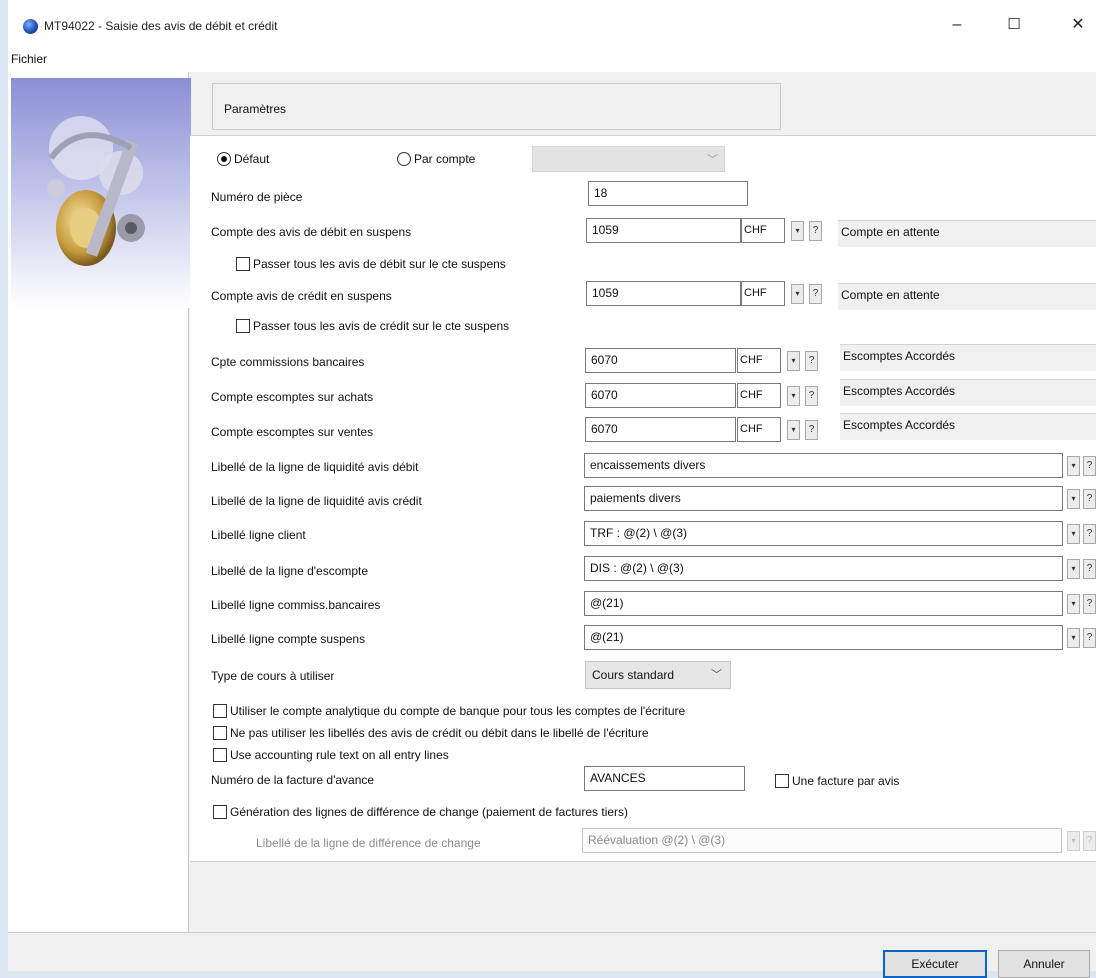 This screenshot has width=1096, height=978. I want to click on libelle-escompte-input: DIS : @(2) \ @(3), so click(823, 568).